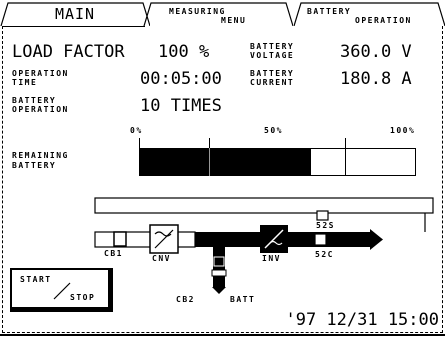  I want to click on tab-main-label: MAIN, so click(75, 14).